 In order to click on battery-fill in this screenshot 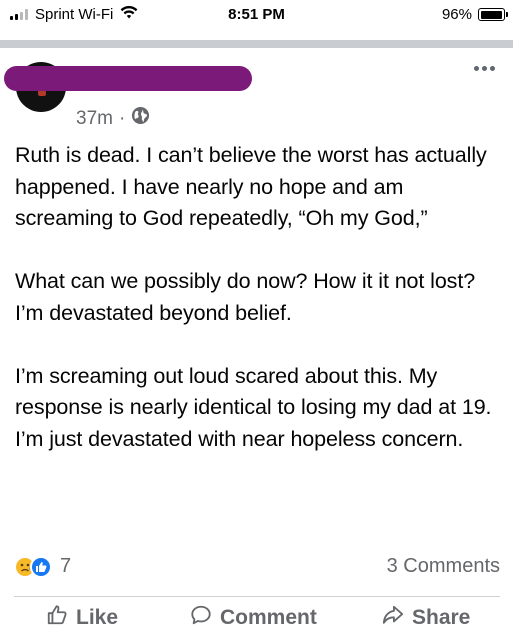, I will do `click(491, 14)`.